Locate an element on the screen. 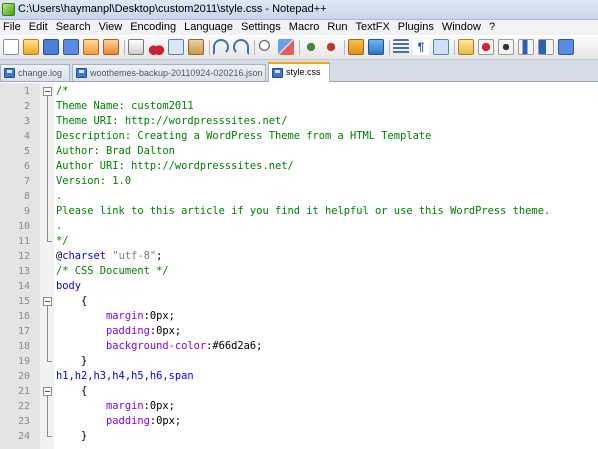 The height and width of the screenshot is (449, 598). menu-language: Language is located at coordinates (208, 27).